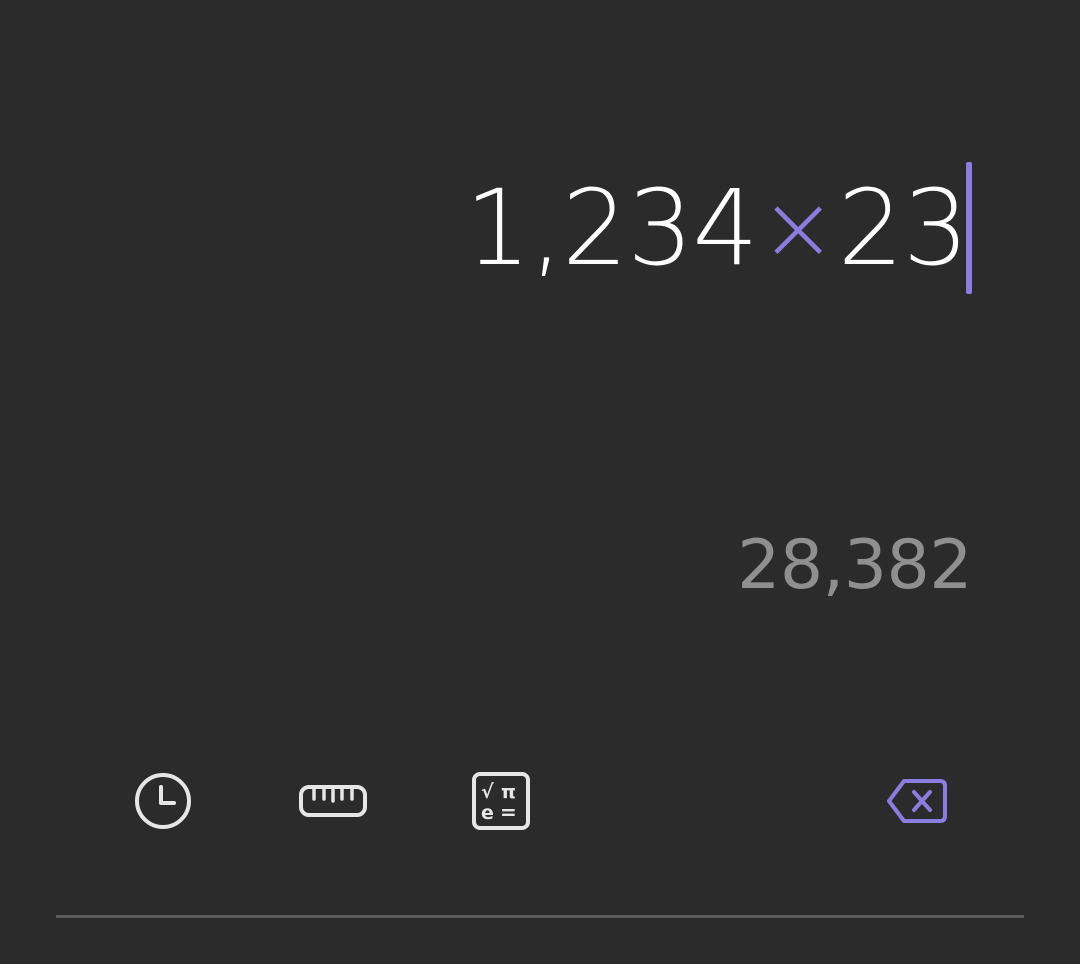  What do you see at coordinates (969, 227) in the screenshot?
I see `text-cursor` at bounding box center [969, 227].